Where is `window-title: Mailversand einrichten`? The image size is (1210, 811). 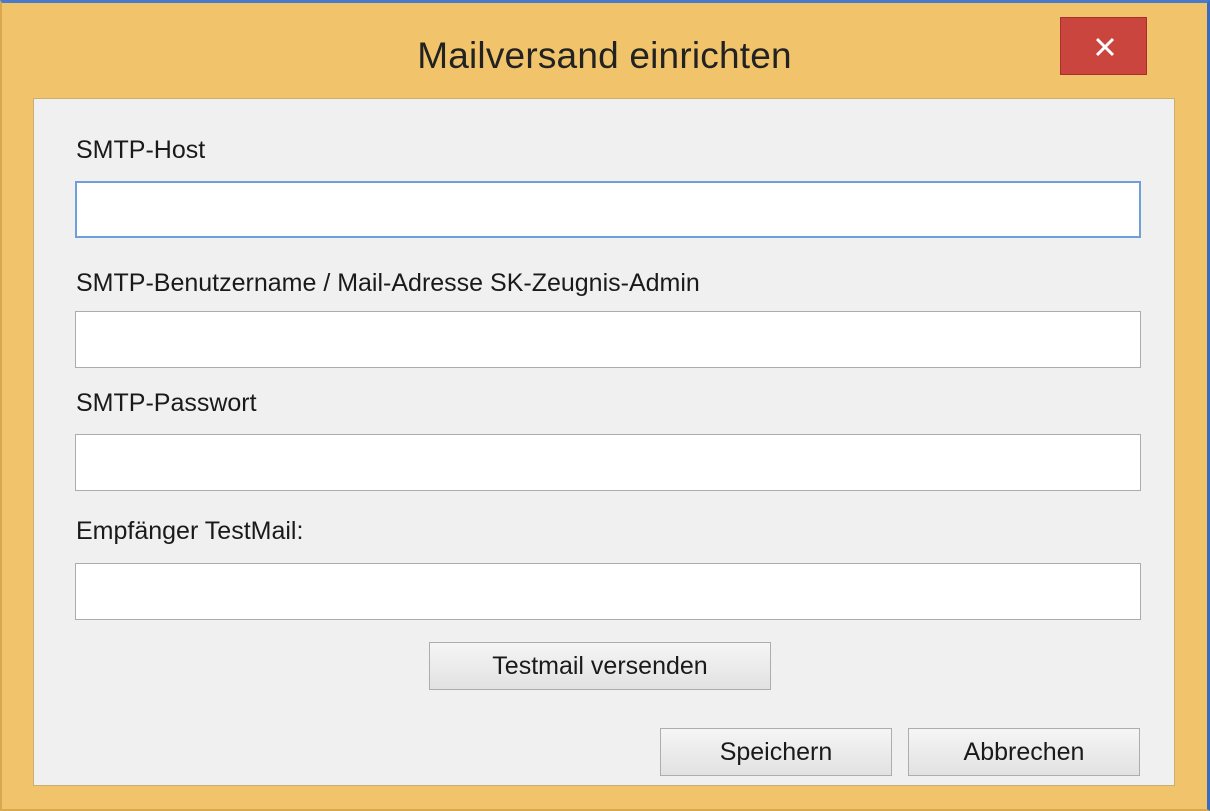 window-title: Mailversand einrichten is located at coordinates (604, 55).